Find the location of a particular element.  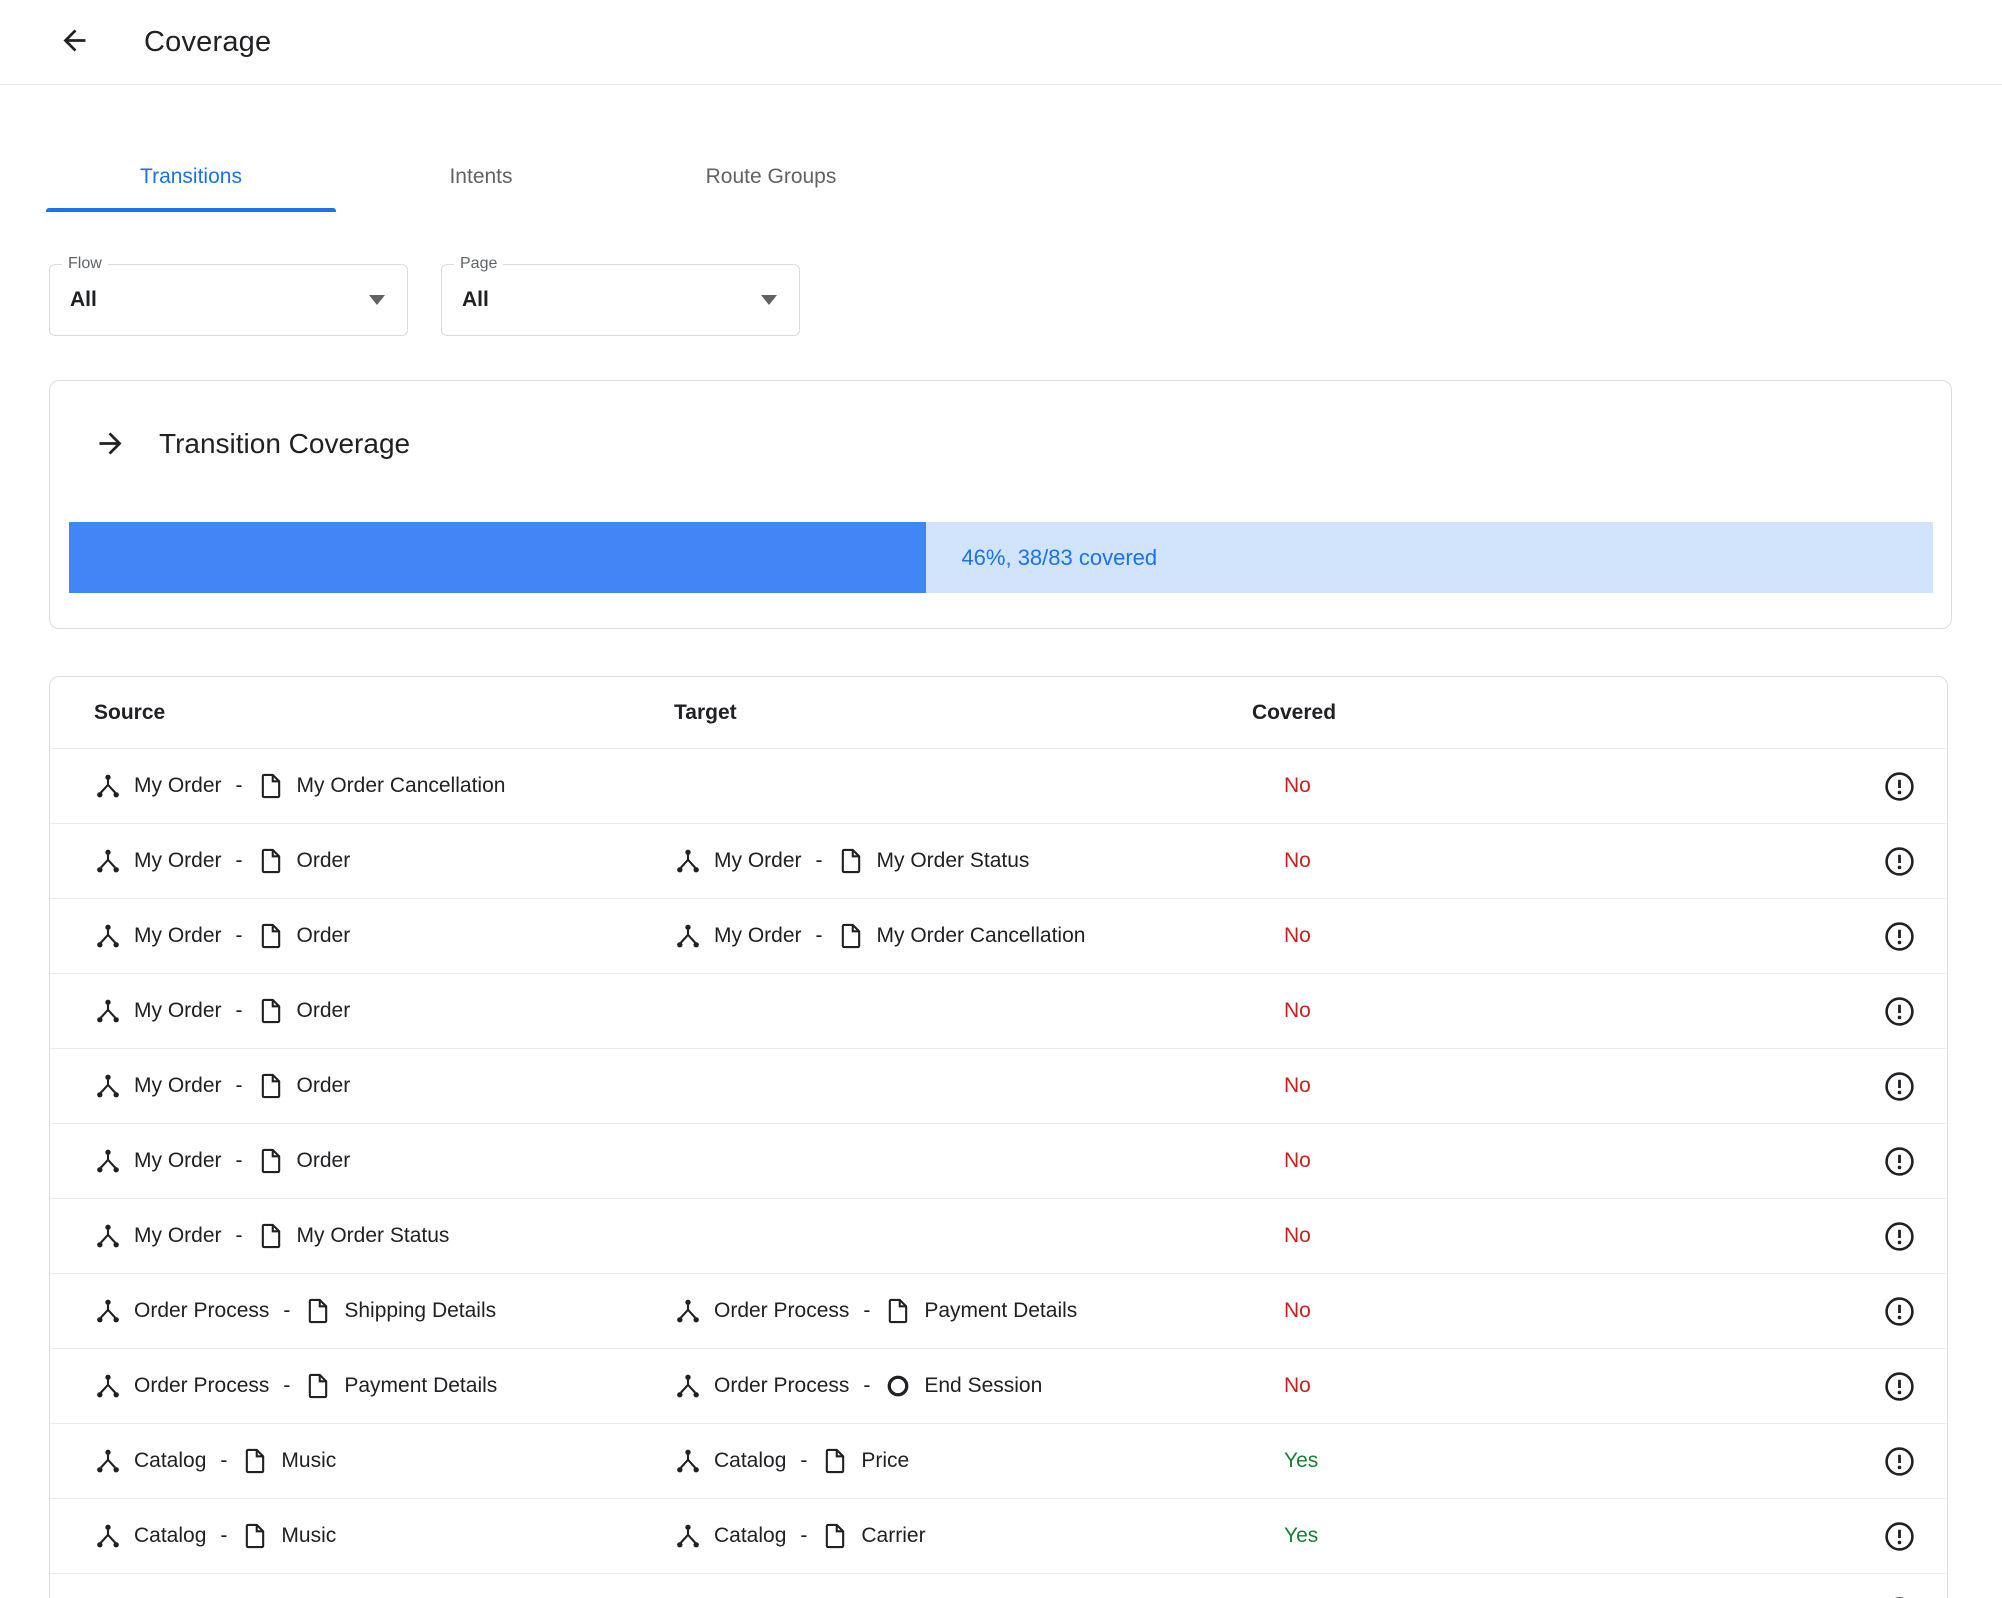

table-row: My Order - My Order Status No is located at coordinates (998, 1236).